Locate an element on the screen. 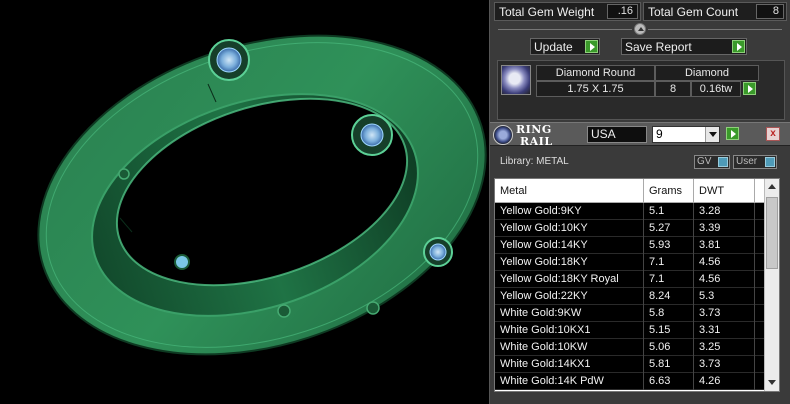  scroll-down-icon is located at coordinates (772, 383).